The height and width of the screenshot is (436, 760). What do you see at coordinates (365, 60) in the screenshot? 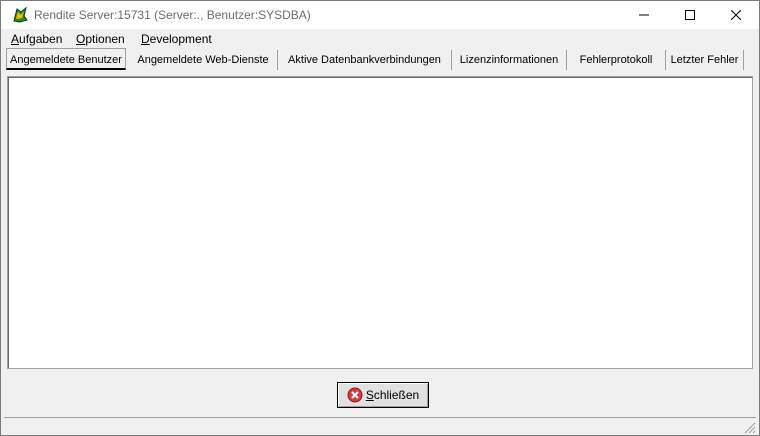
I see `tab-aktive-datenbankverbindungen: Aktive Datenbankverbindungen` at bounding box center [365, 60].